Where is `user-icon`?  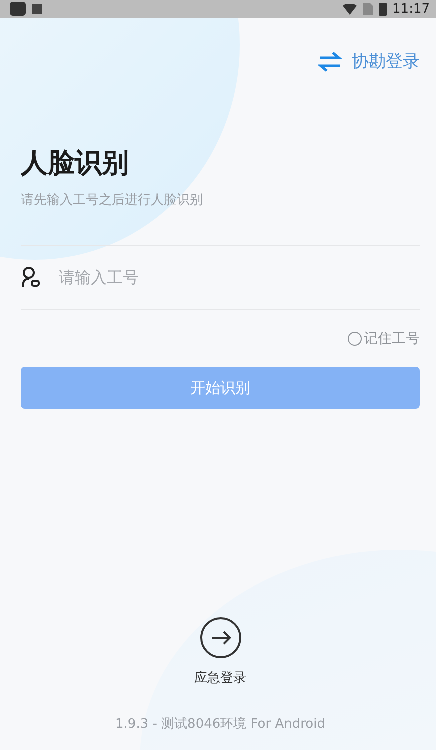
user-icon is located at coordinates (31, 277).